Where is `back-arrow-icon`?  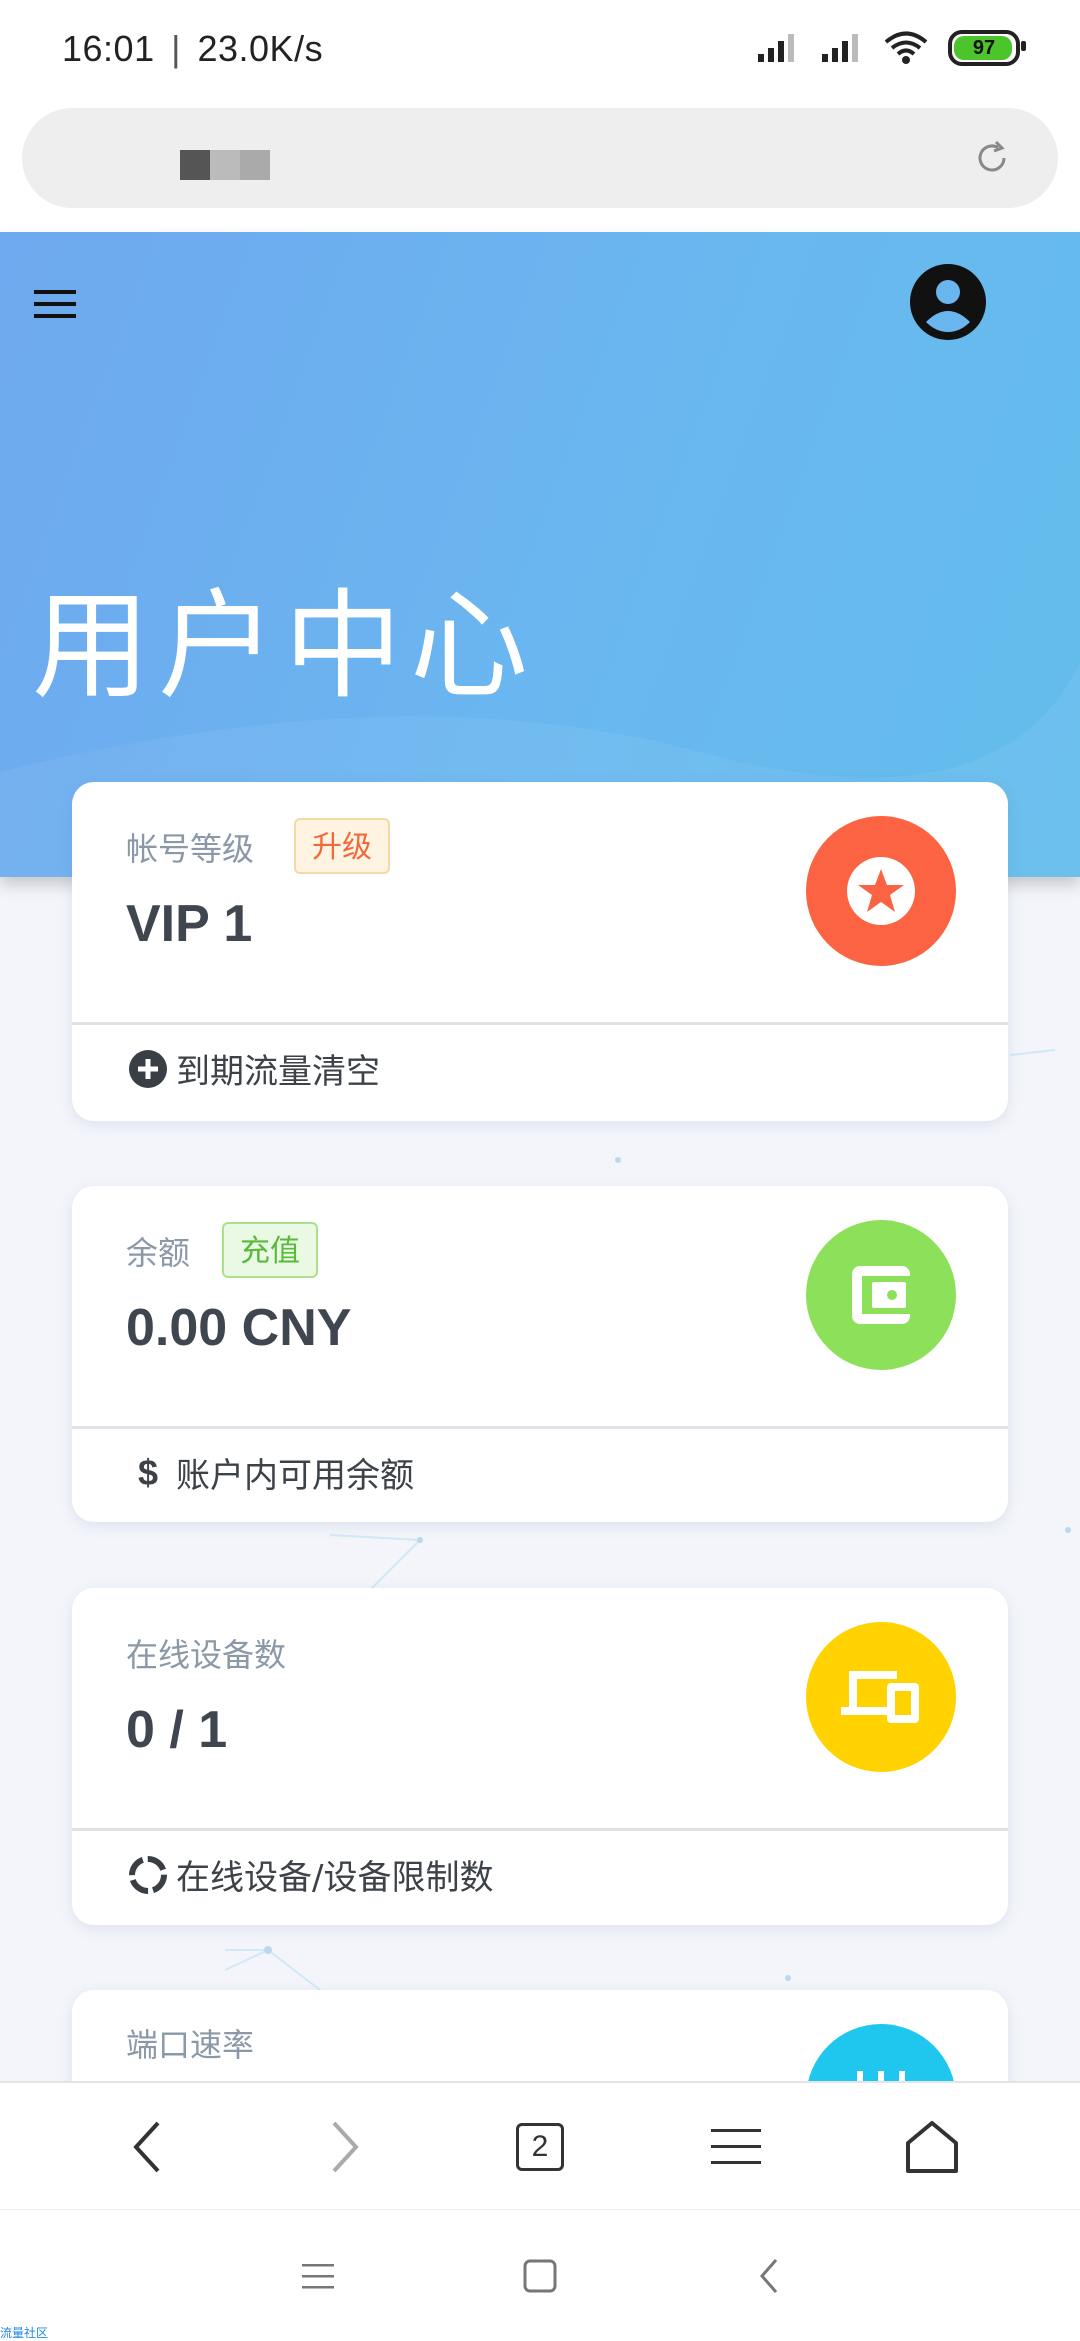
back-arrow-icon is located at coordinates (146, 2147).